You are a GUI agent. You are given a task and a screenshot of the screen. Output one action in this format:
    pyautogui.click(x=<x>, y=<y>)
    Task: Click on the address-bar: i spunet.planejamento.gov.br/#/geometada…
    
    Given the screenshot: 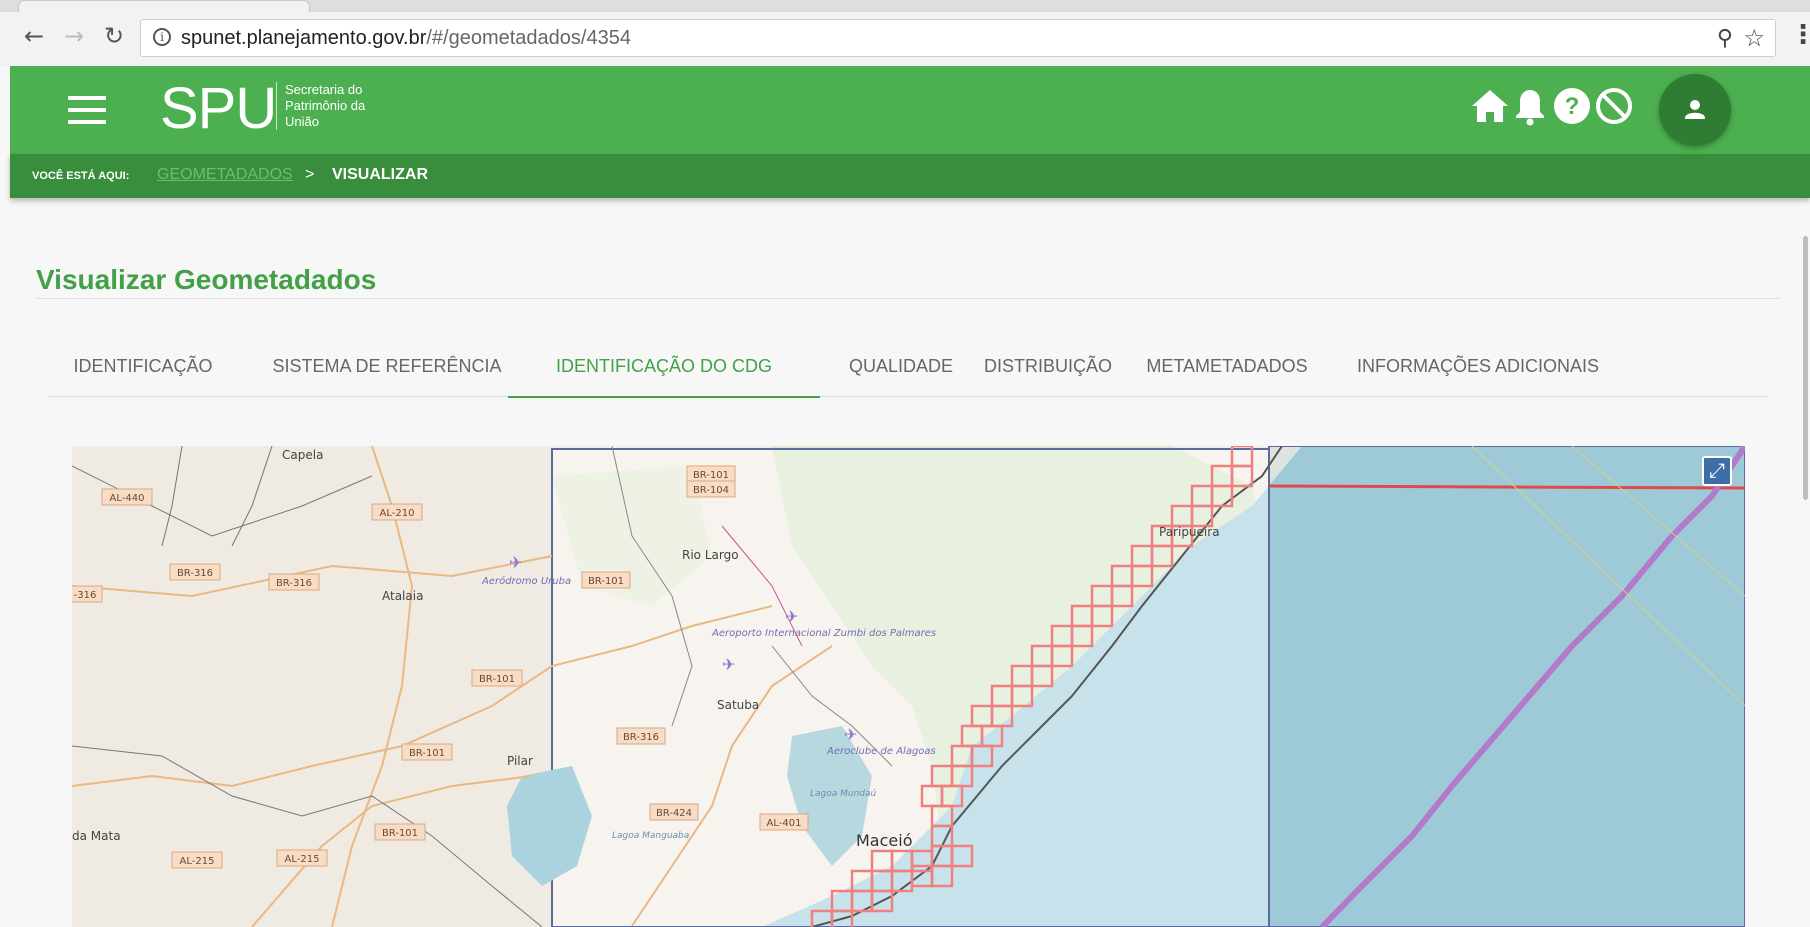 What is the action you would take?
    pyautogui.click(x=958, y=38)
    